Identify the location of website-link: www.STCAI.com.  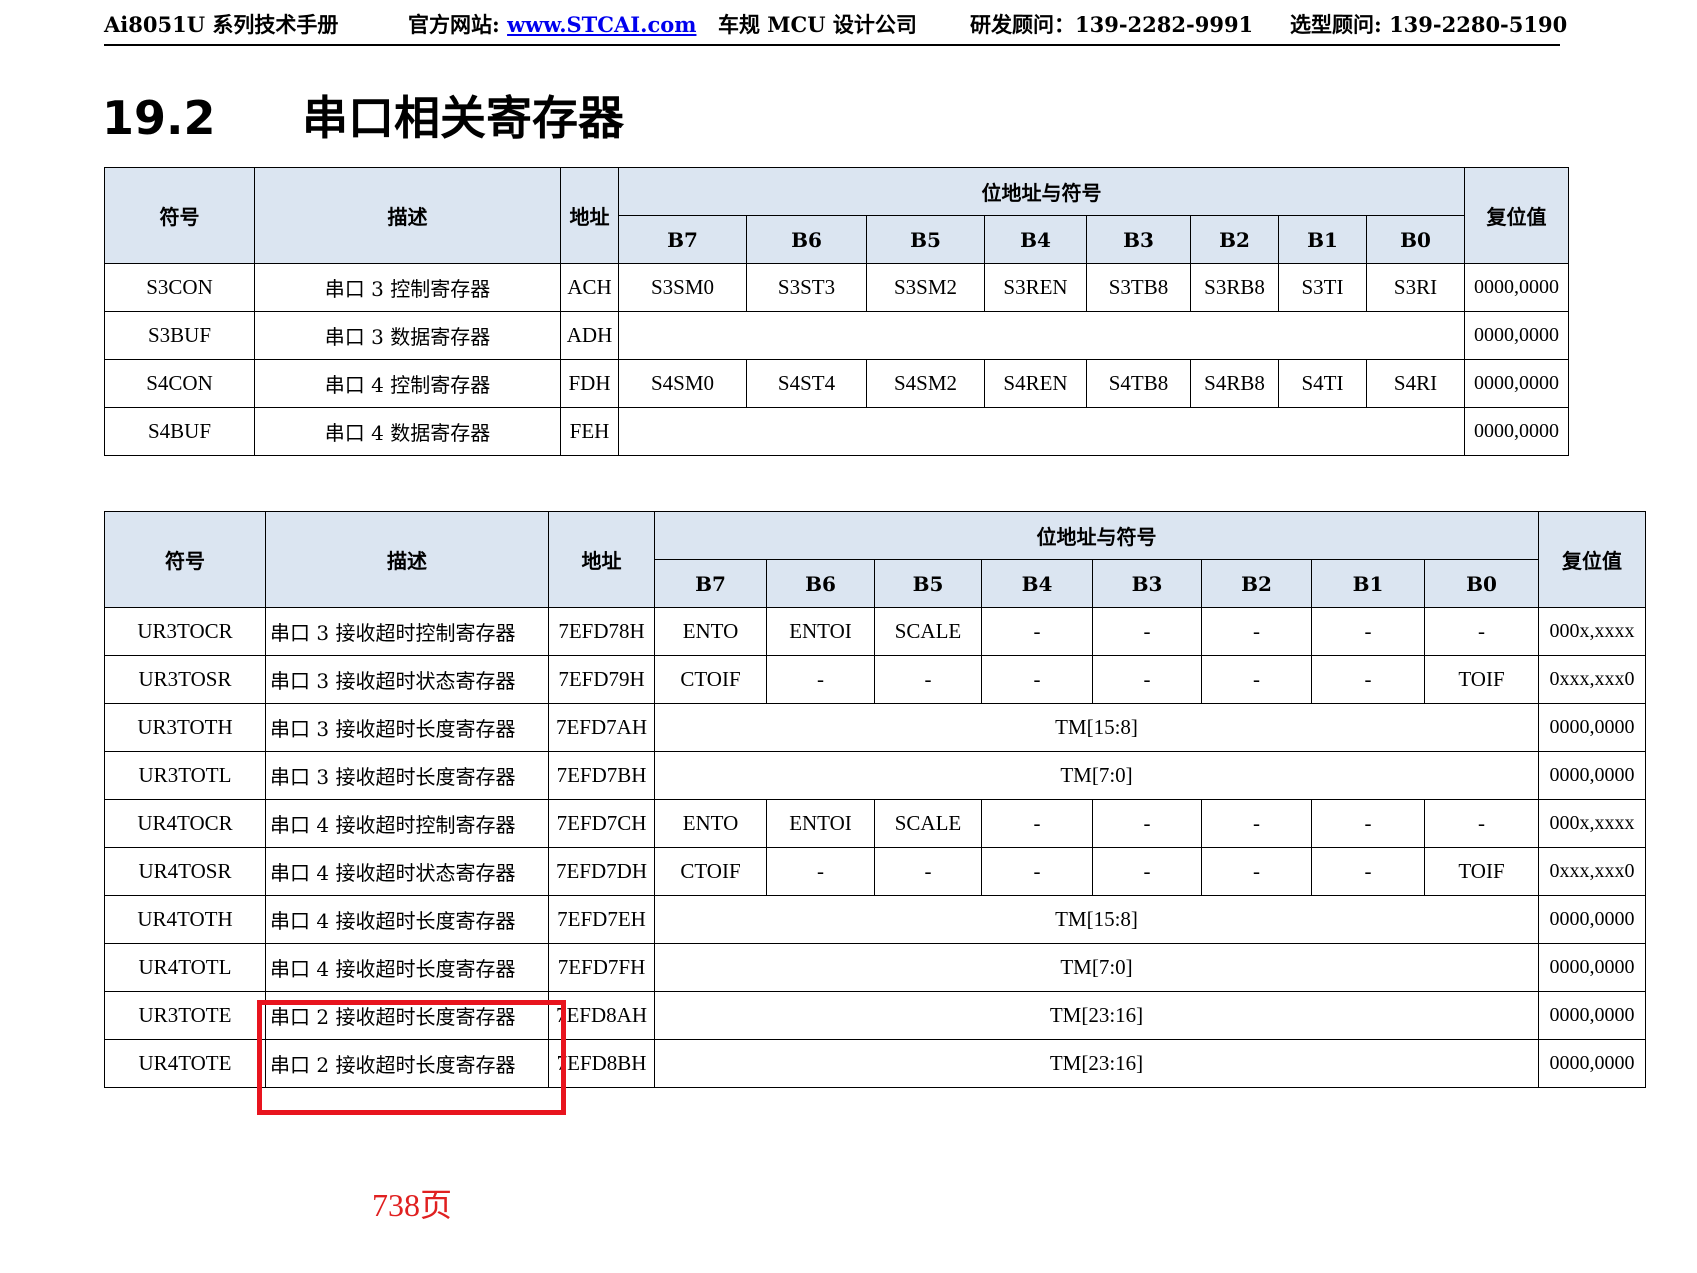
(601, 24).